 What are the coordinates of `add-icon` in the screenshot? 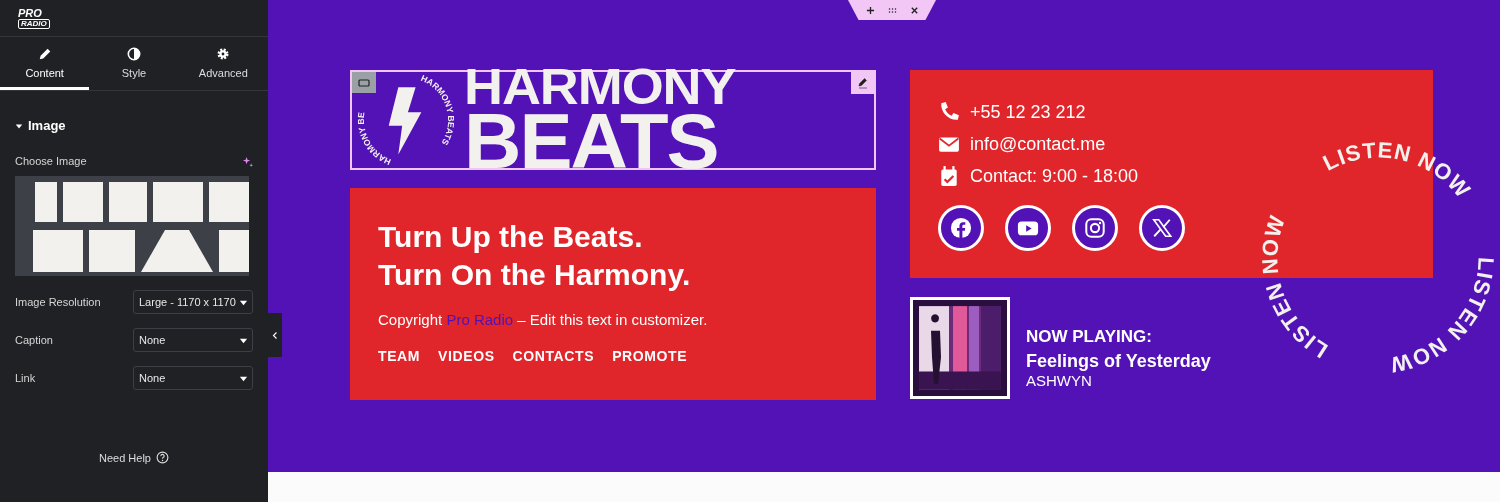 It's located at (870, 10).